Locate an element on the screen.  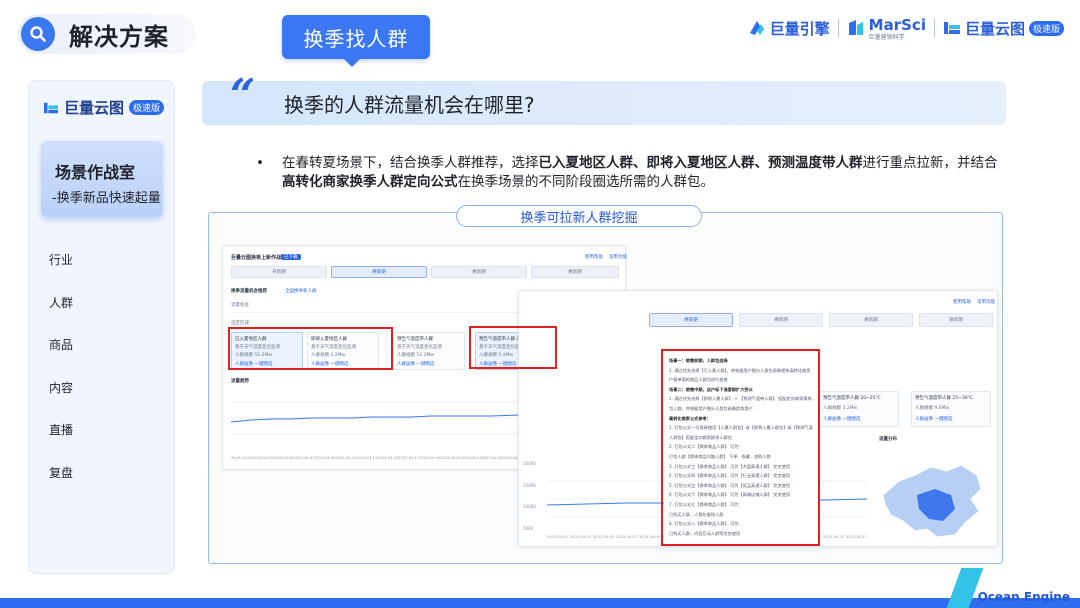
desc-bold-1: 已入夏地区人群、即将入夏地区人群、预测温度带人群 is located at coordinates (700, 163).